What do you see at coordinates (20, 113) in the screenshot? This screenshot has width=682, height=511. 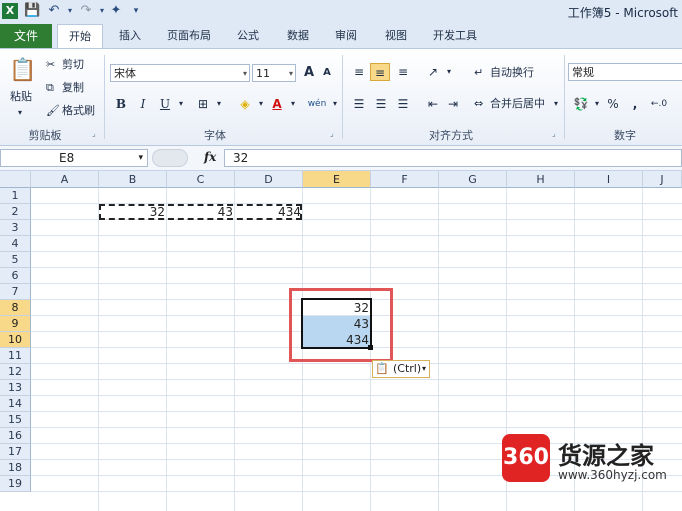 I see `paste-dropdown-icon: ▾` at bounding box center [20, 113].